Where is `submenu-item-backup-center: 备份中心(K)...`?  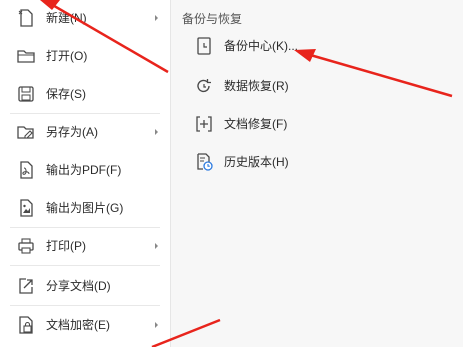
submenu-item-backup-center: 备份中心(K)... is located at coordinates (315, 46).